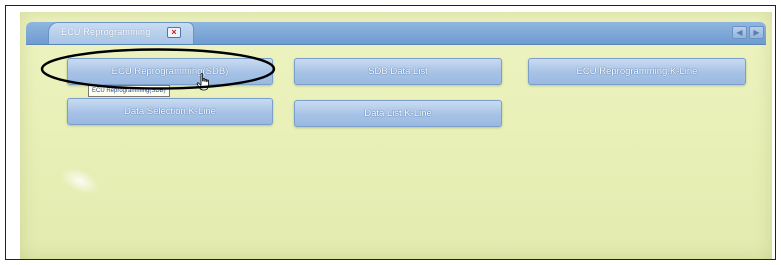 The height and width of the screenshot is (265, 781). I want to click on ecu-reprogramming-sdb-button: ECU Reprogramming(SDB), so click(170, 71).